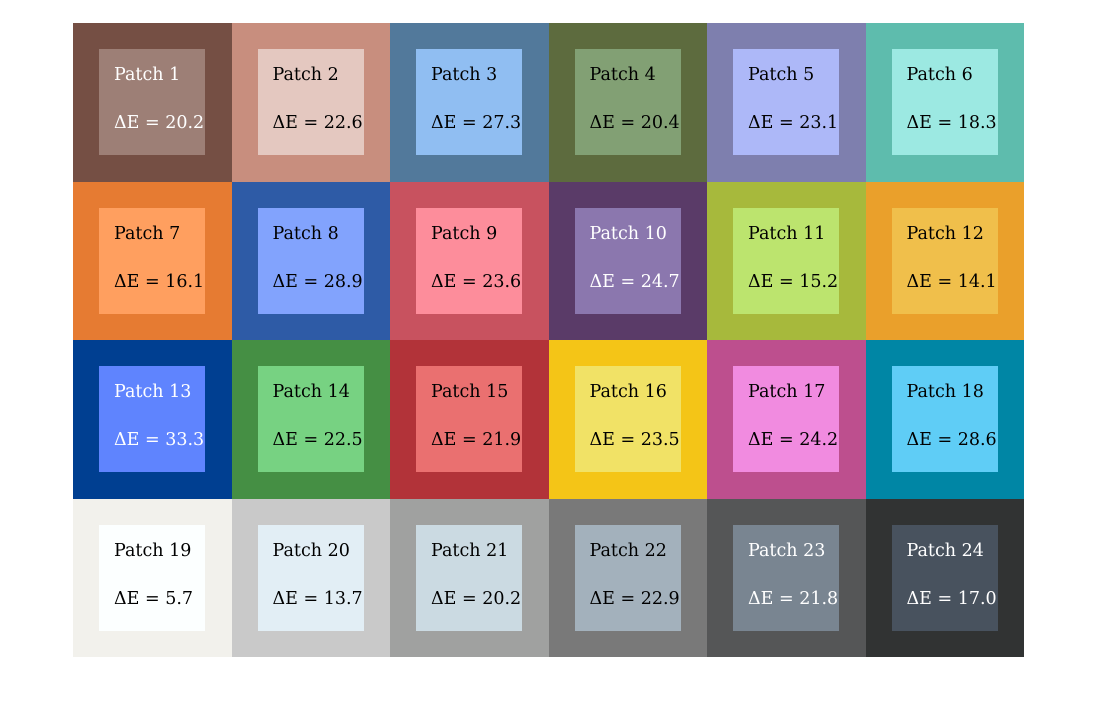  What do you see at coordinates (310, 419) in the screenshot?
I see `patch-cell-14: Patch 14 ΔE = 22.5` at bounding box center [310, 419].